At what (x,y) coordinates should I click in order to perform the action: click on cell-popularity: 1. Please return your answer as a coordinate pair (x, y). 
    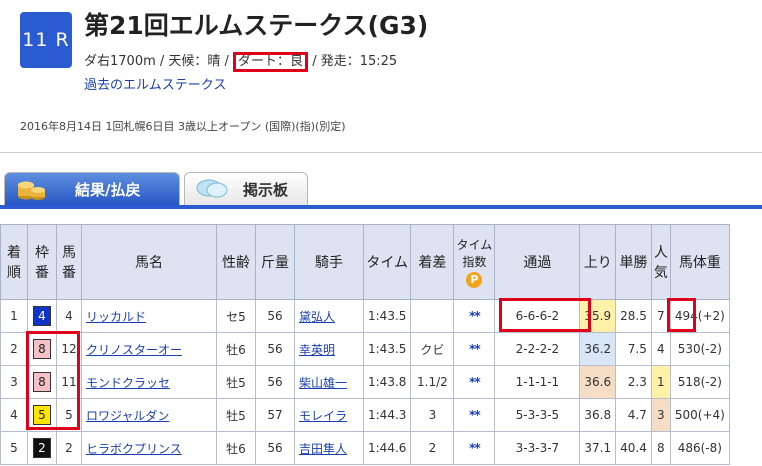
    Looking at the image, I should click on (660, 382).